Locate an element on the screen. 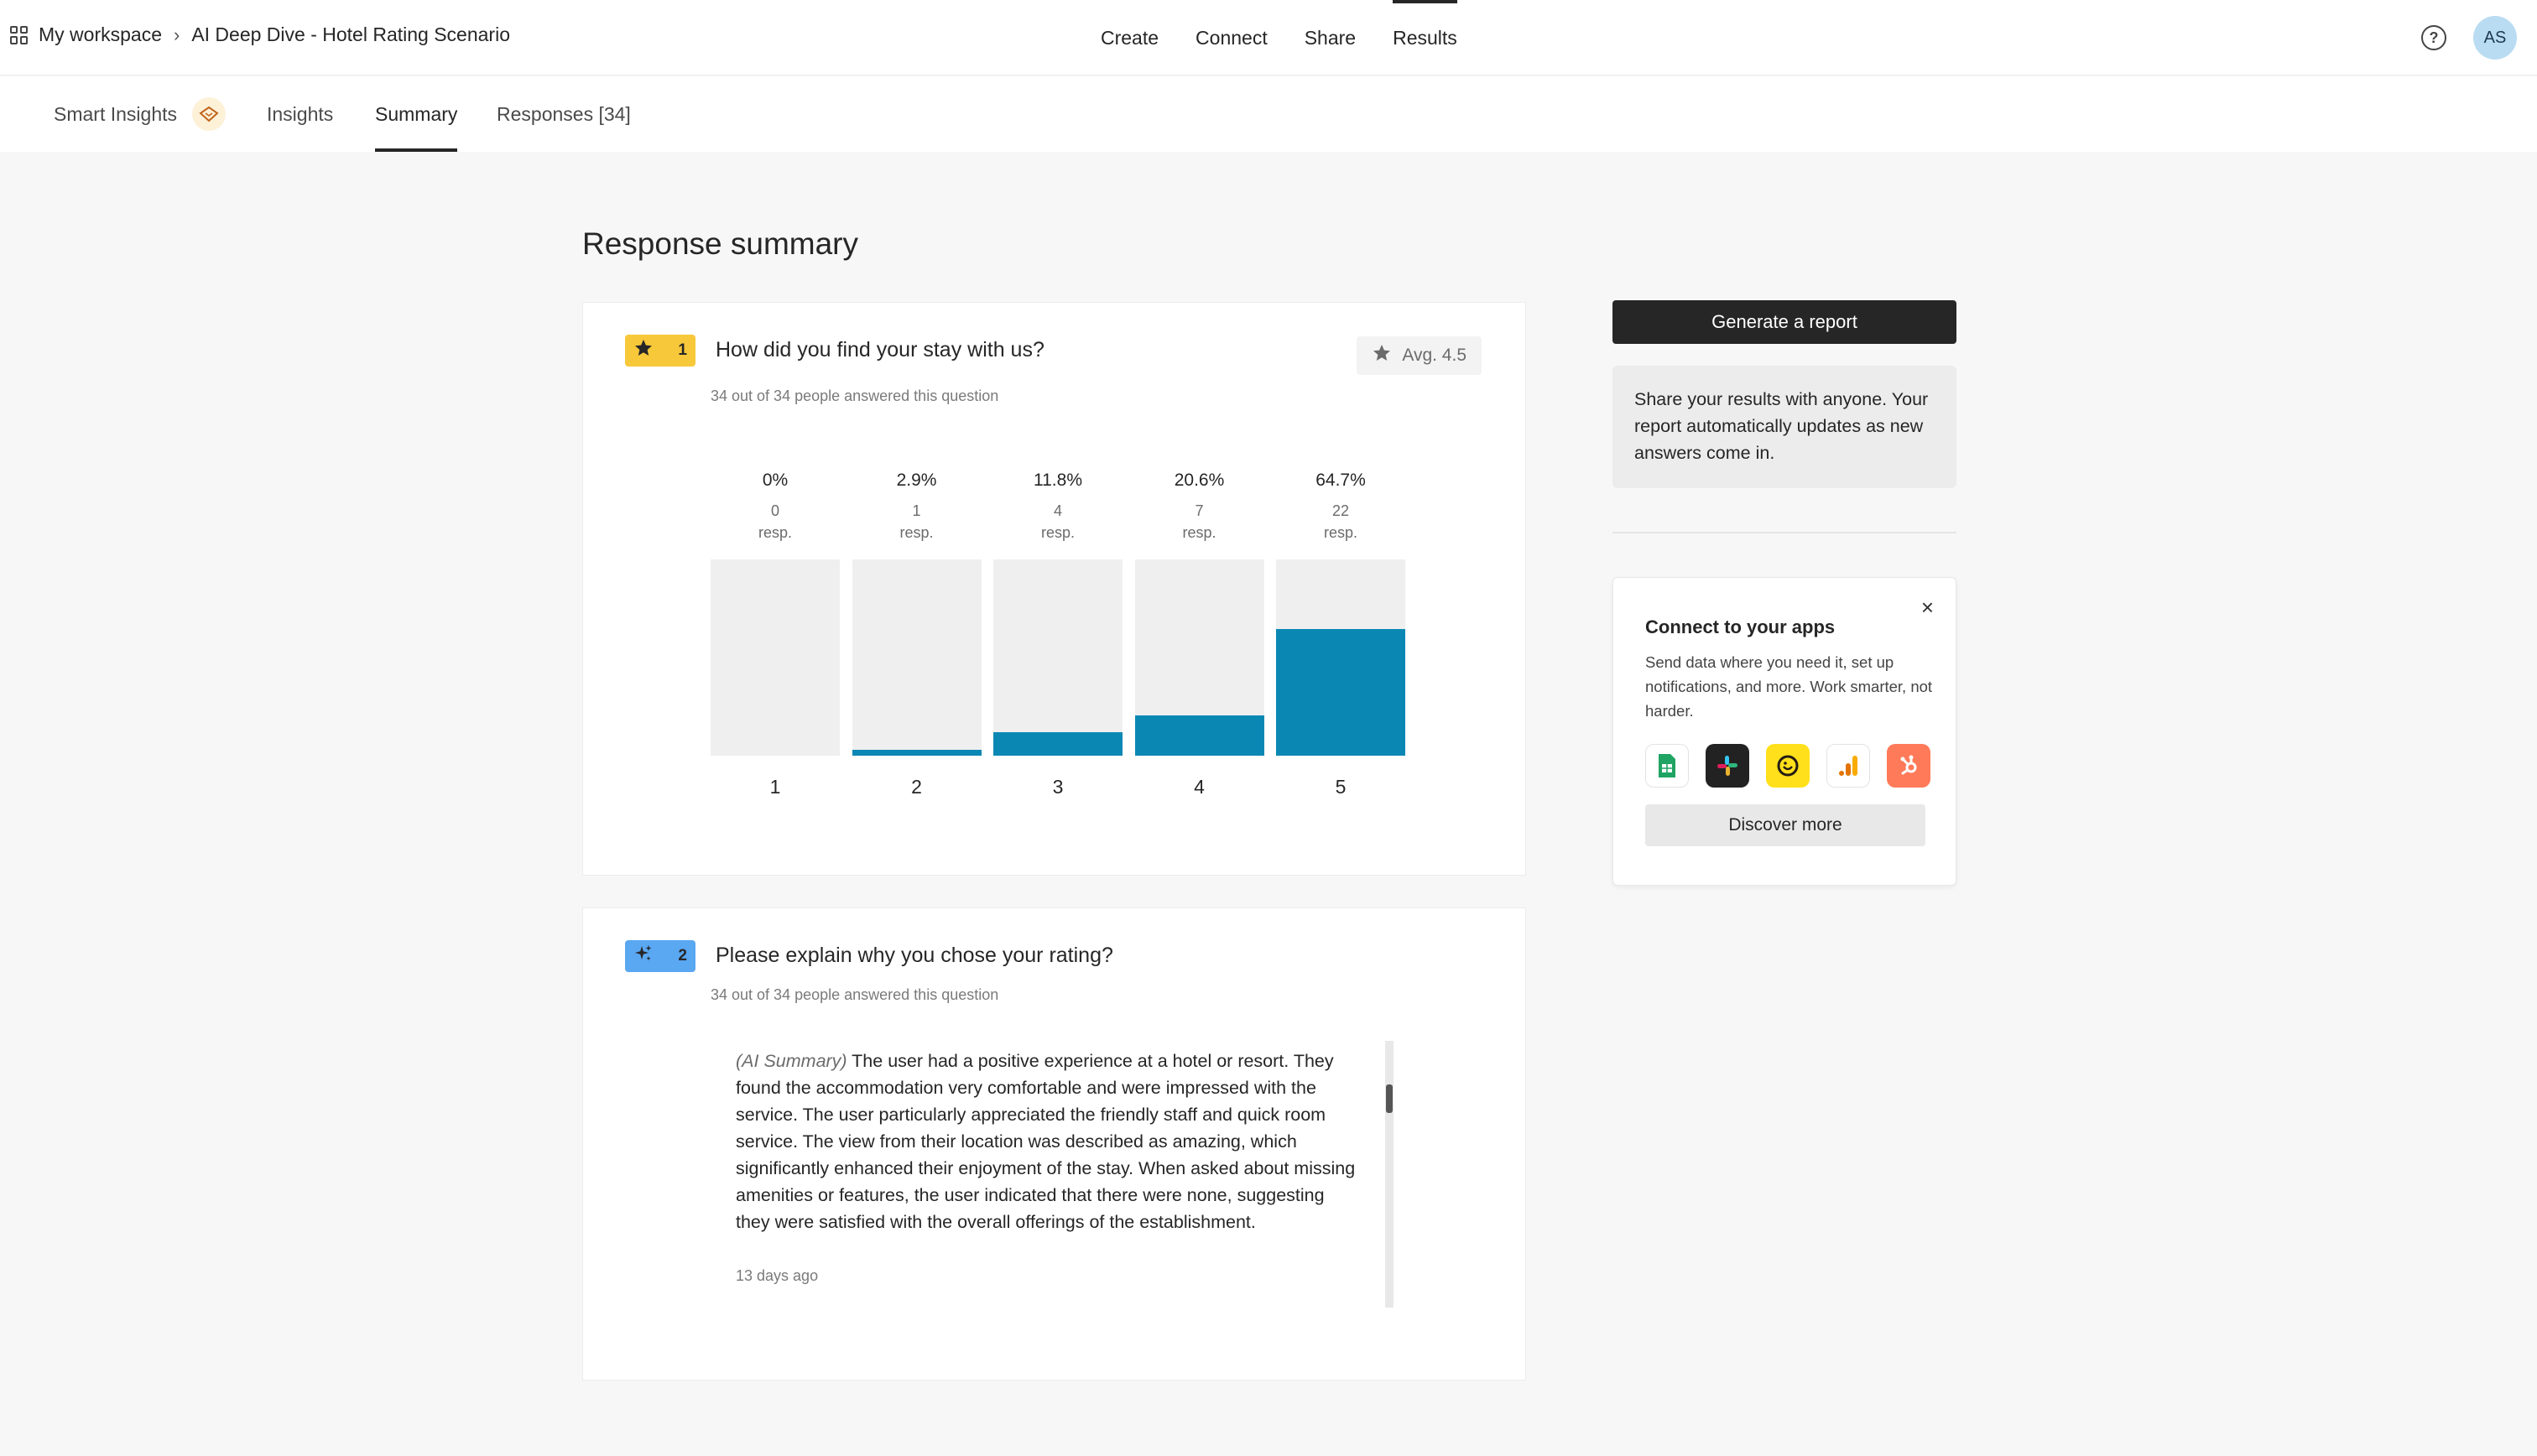 The height and width of the screenshot is (1456, 2537). scrollbar-thumb is located at coordinates (1389, 1098).